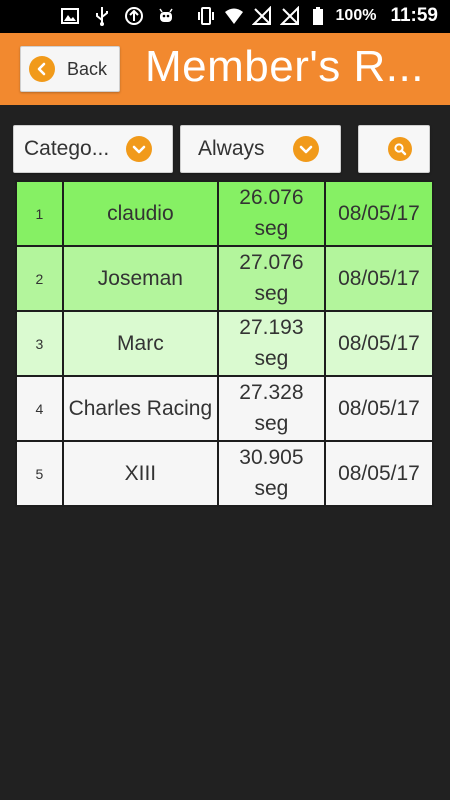  Describe the element at coordinates (271, 458) in the screenshot. I see `lap-time-value: 30.905` at that location.